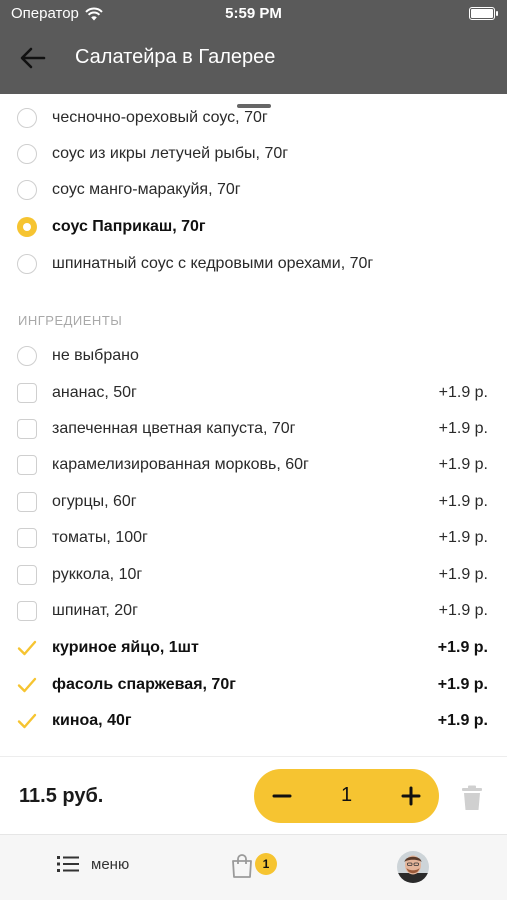  I want to click on app-header: Оператор 5:59 PM Салатейра в Галерее, so click(253, 47).